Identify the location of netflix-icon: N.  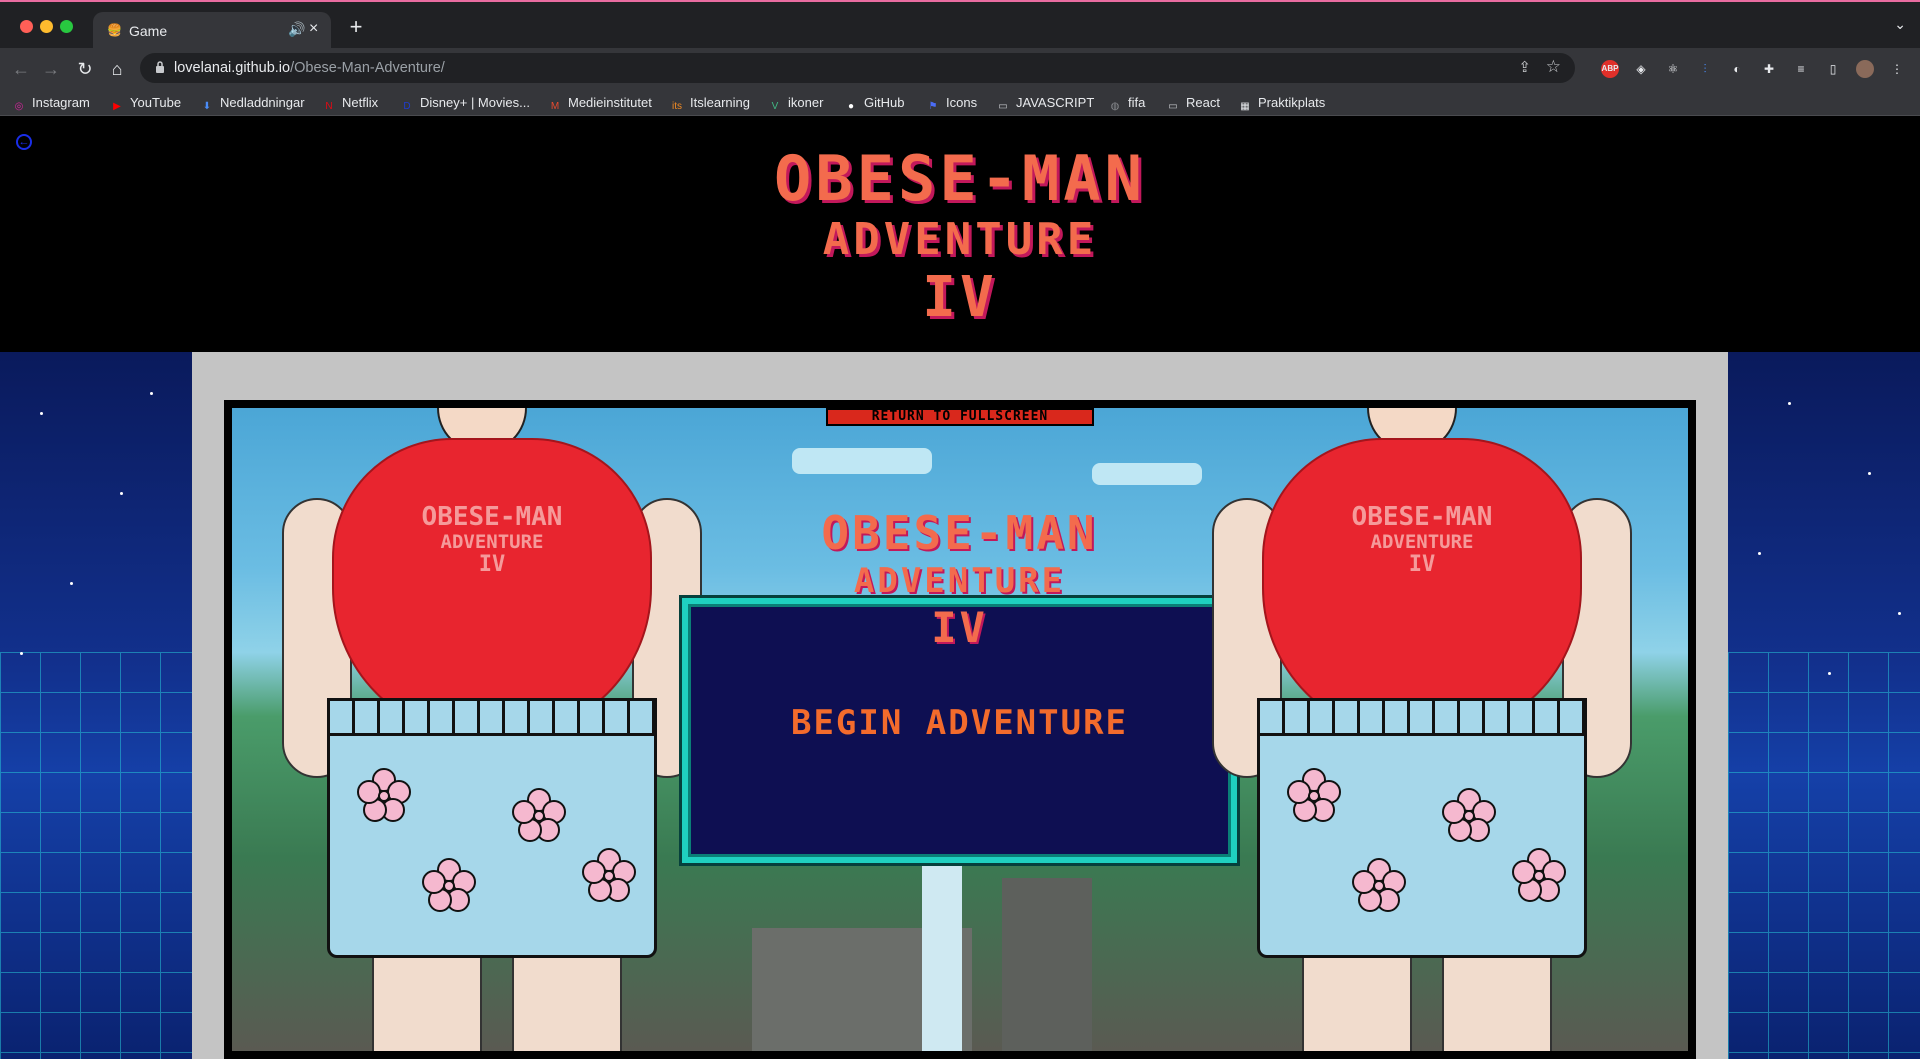
(329, 106).